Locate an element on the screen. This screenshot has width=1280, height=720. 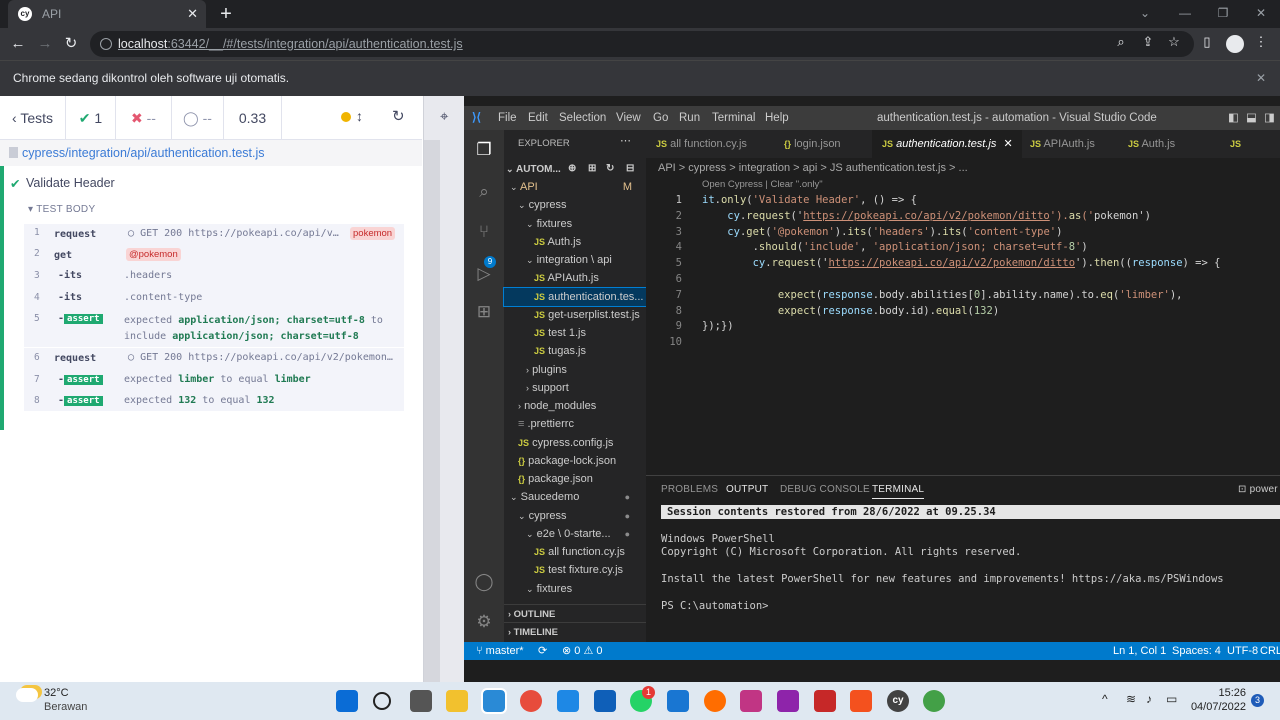
collapse-all-icon: ⊟ is located at coordinates (630, 169).